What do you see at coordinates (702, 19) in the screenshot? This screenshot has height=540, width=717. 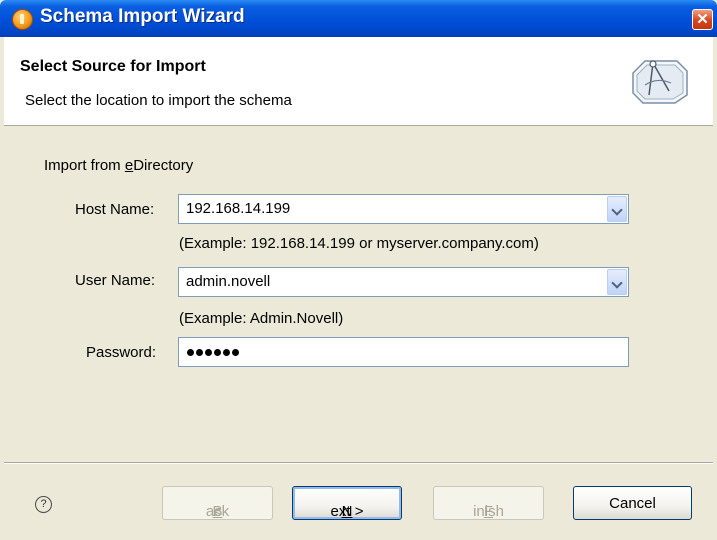 I see `close-button: ✕` at bounding box center [702, 19].